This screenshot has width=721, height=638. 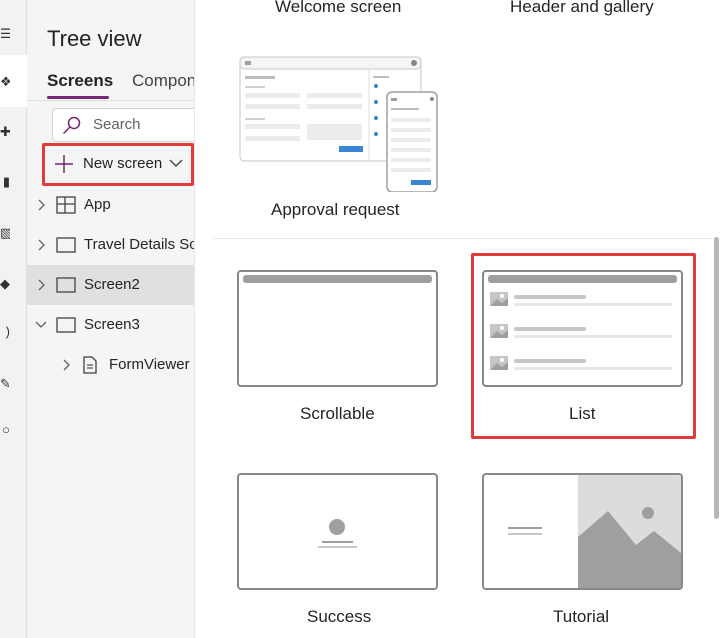 I want to click on gallery-scrollbar, so click(x=716, y=378).